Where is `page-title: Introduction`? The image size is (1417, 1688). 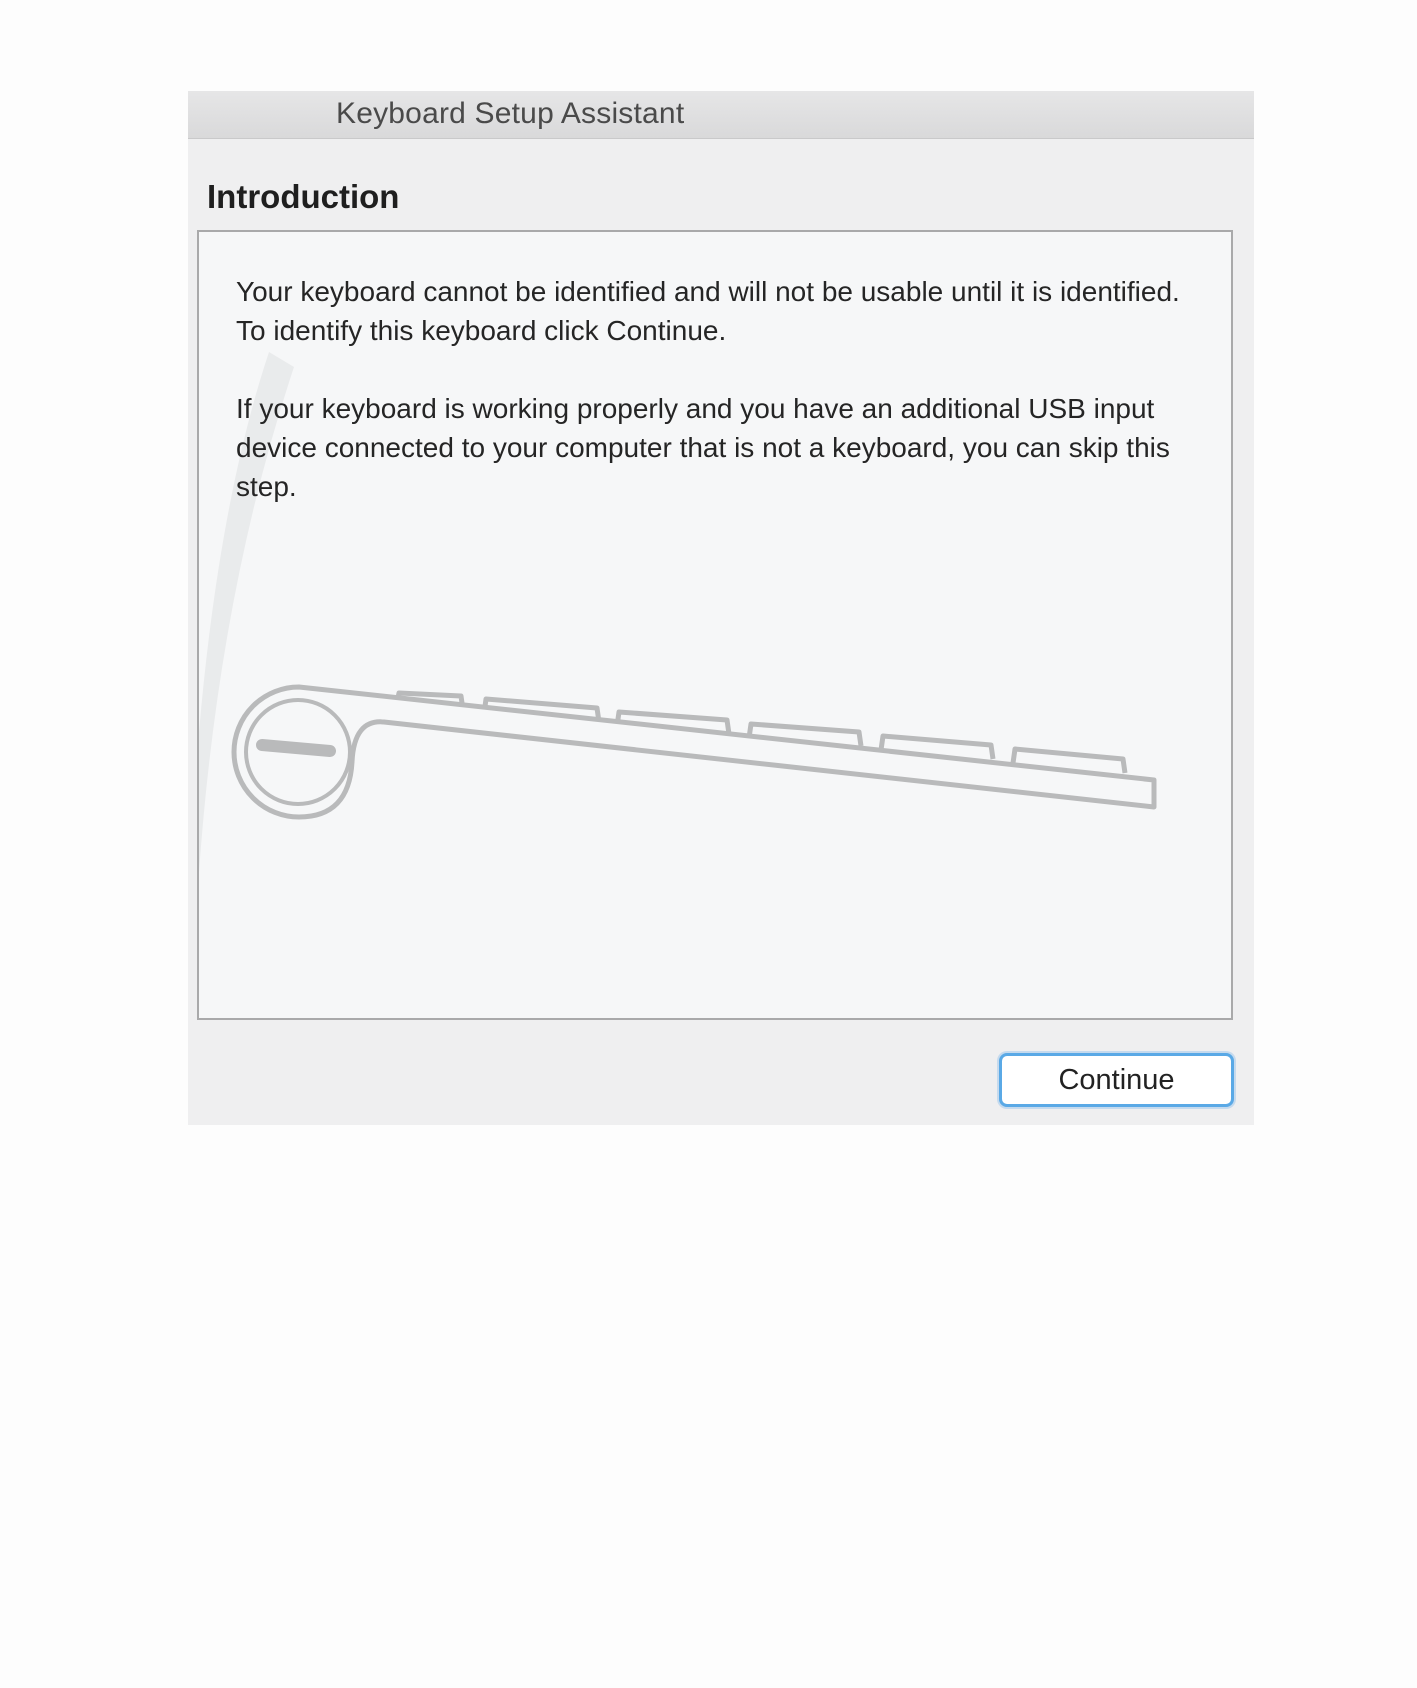 page-title: Introduction is located at coordinates (303, 196).